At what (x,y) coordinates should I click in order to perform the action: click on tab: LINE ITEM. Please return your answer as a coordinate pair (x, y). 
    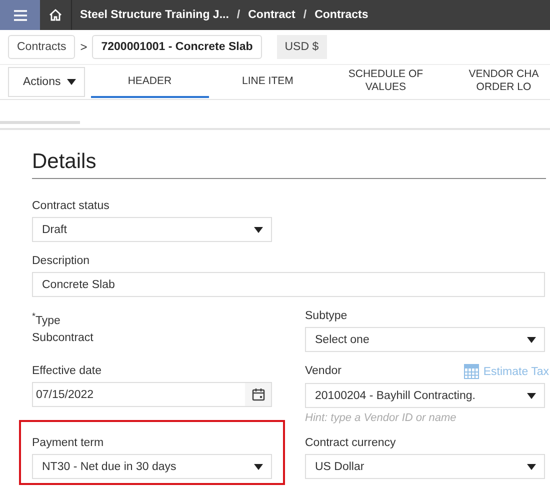
    Looking at the image, I should click on (267, 82).